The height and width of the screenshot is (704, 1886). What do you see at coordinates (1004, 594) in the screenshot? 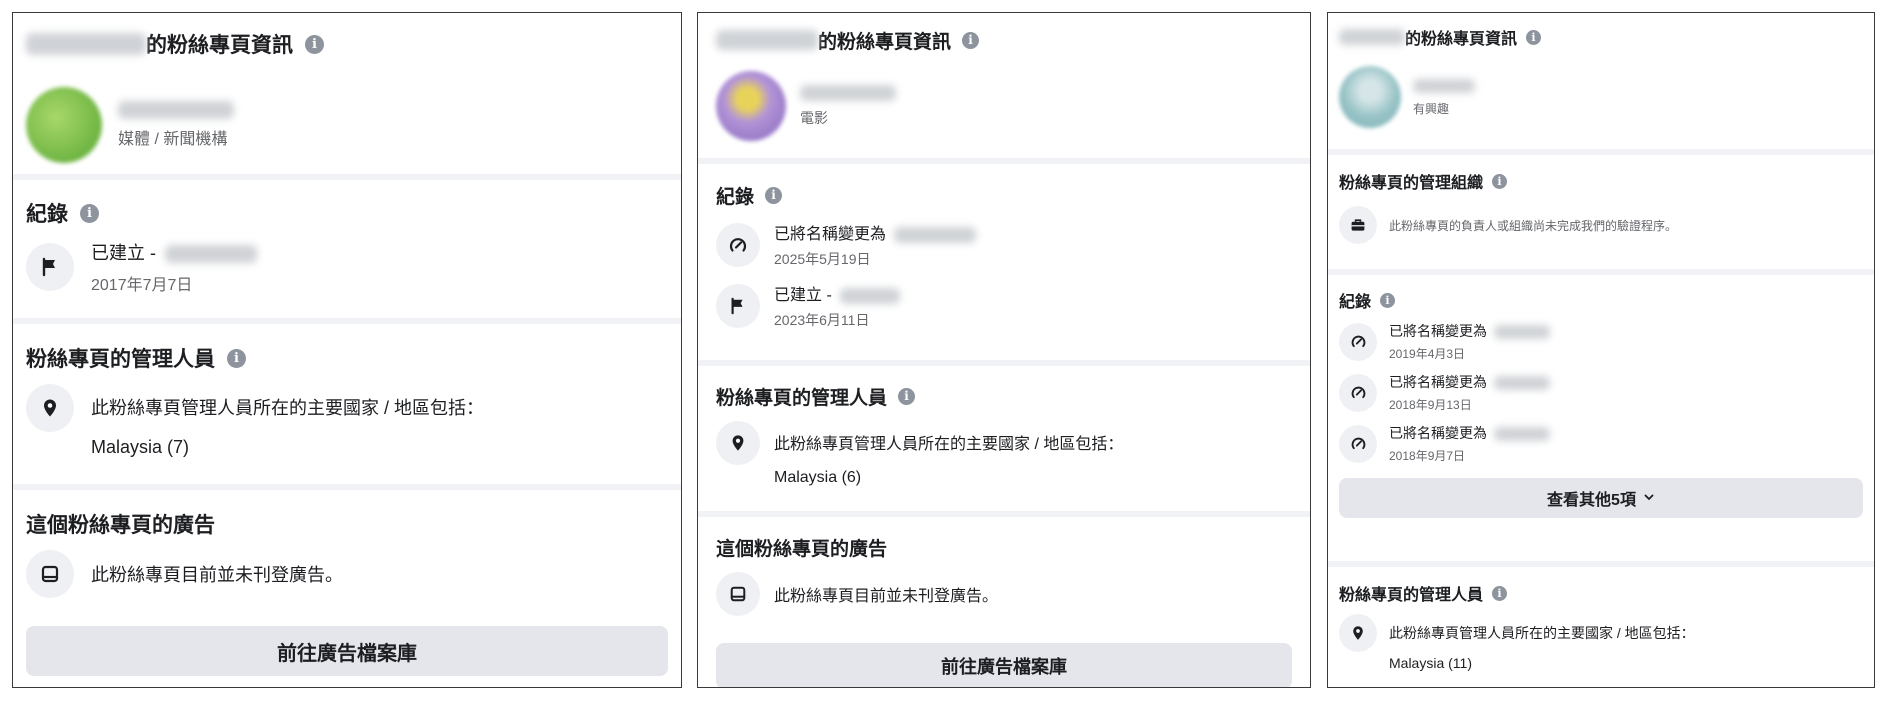
I see `ads-status: 此粉絲專頁目前並未刊登廣告。` at bounding box center [1004, 594].